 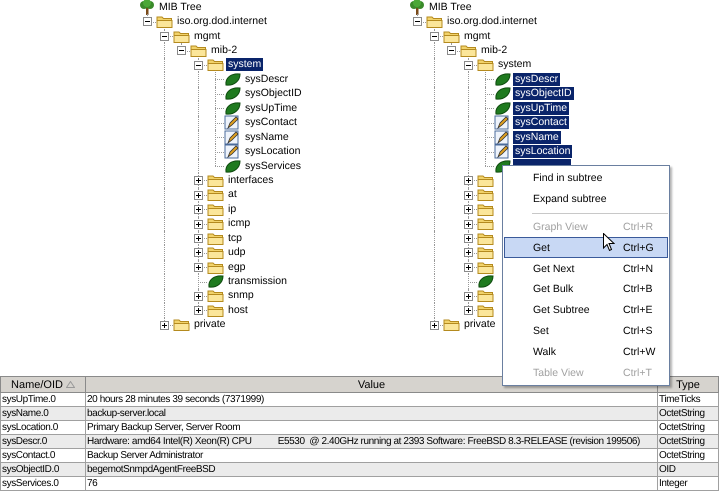 I want to click on tree-node: sysServices, so click(x=273, y=166).